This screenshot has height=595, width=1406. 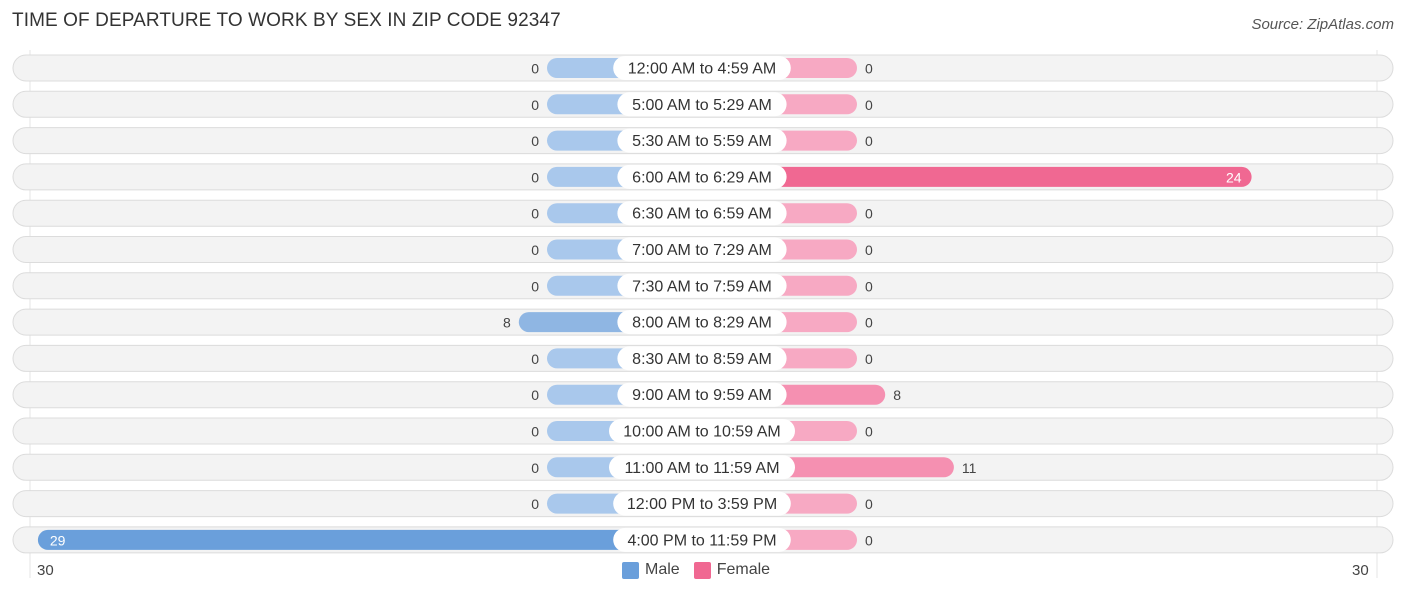 What do you see at coordinates (58, 540) in the screenshot?
I see `male-value-label: 29` at bounding box center [58, 540].